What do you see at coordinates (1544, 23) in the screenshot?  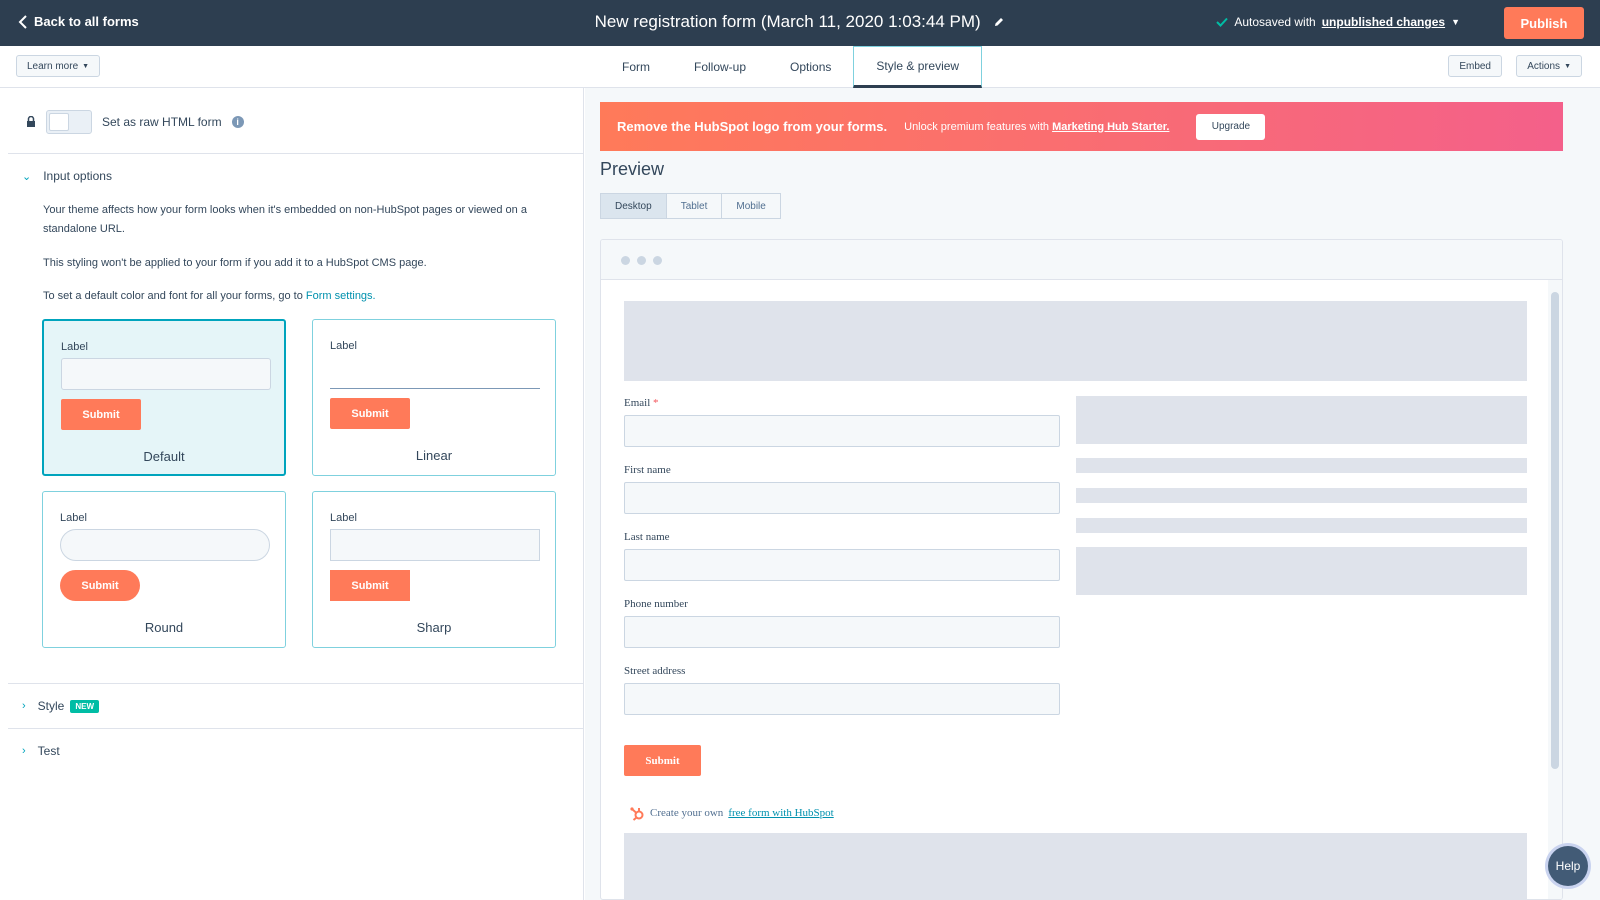 I see `publish-button: Publish` at bounding box center [1544, 23].